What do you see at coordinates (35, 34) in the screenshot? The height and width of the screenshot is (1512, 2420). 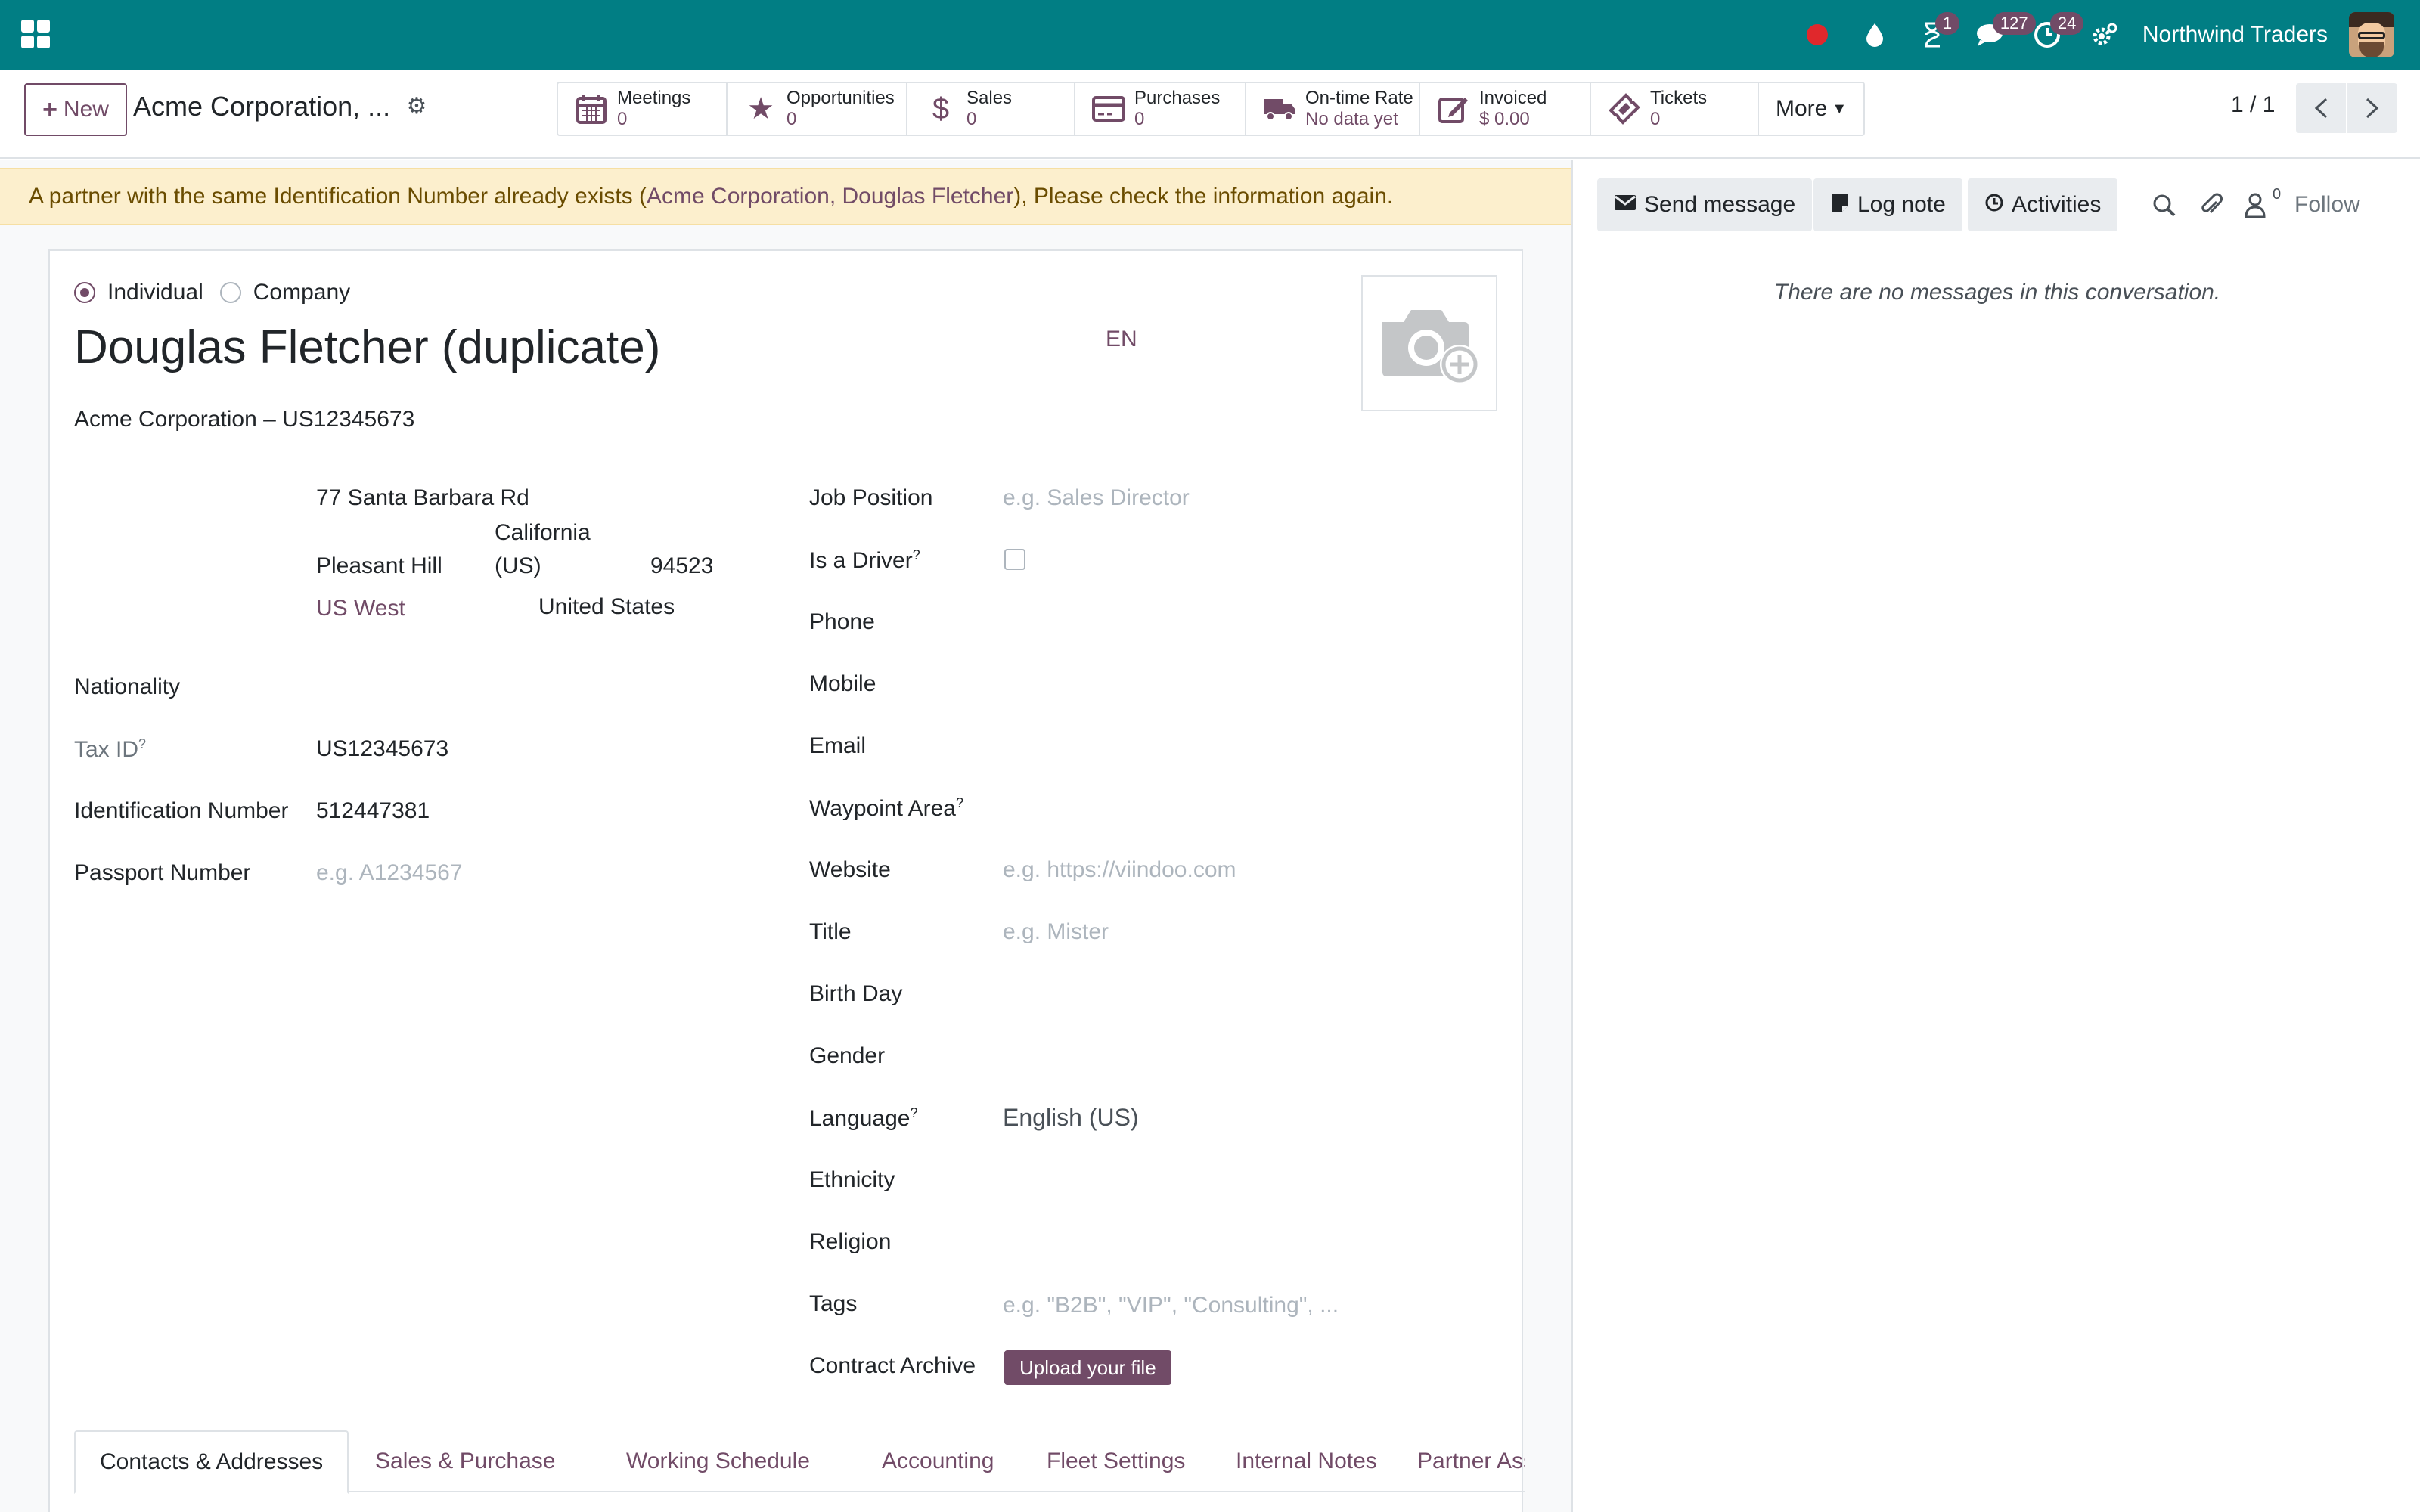 I see `apps-icon` at bounding box center [35, 34].